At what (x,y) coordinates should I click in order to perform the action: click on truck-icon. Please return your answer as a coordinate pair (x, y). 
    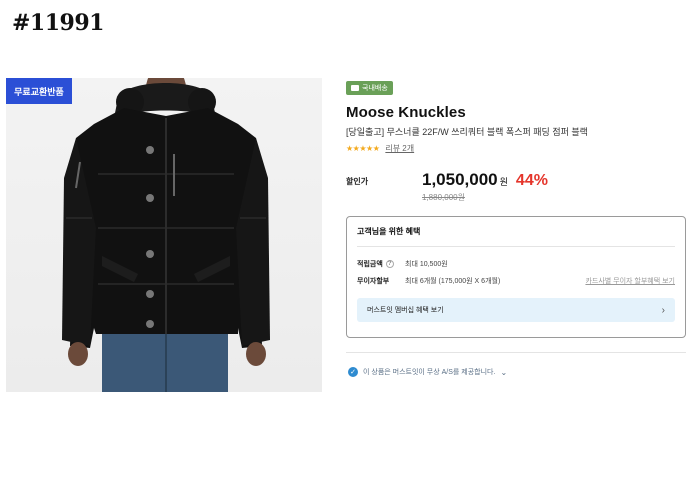
    Looking at the image, I should click on (355, 88).